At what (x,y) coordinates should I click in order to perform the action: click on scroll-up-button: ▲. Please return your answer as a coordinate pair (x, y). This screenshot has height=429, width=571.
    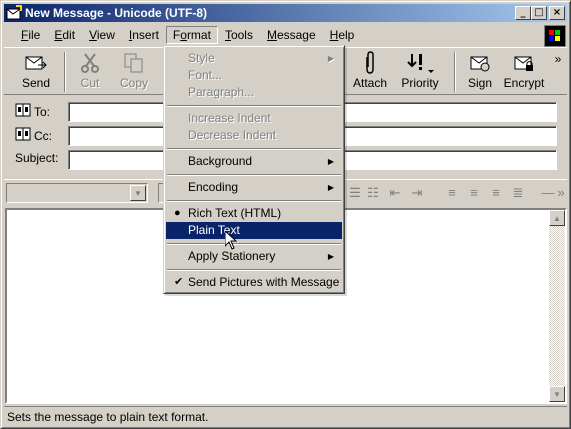
    Looking at the image, I should click on (557, 218).